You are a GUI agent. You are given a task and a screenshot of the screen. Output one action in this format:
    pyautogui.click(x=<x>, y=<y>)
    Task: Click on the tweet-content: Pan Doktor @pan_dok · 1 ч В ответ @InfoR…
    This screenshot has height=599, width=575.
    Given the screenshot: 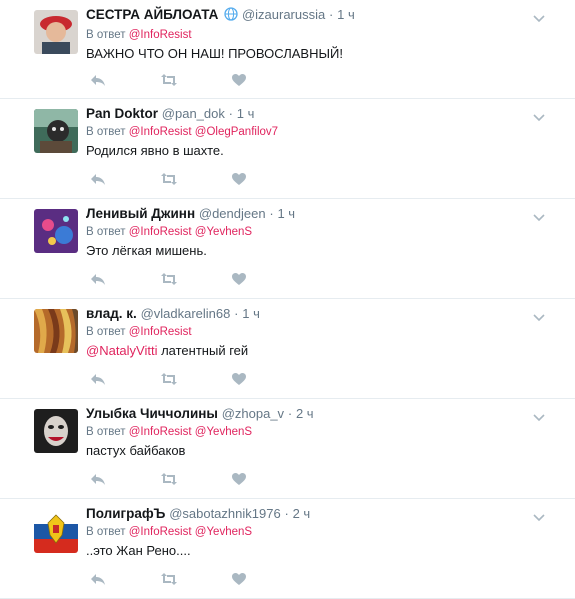 What is the action you would take?
    pyautogui.click(x=310, y=132)
    